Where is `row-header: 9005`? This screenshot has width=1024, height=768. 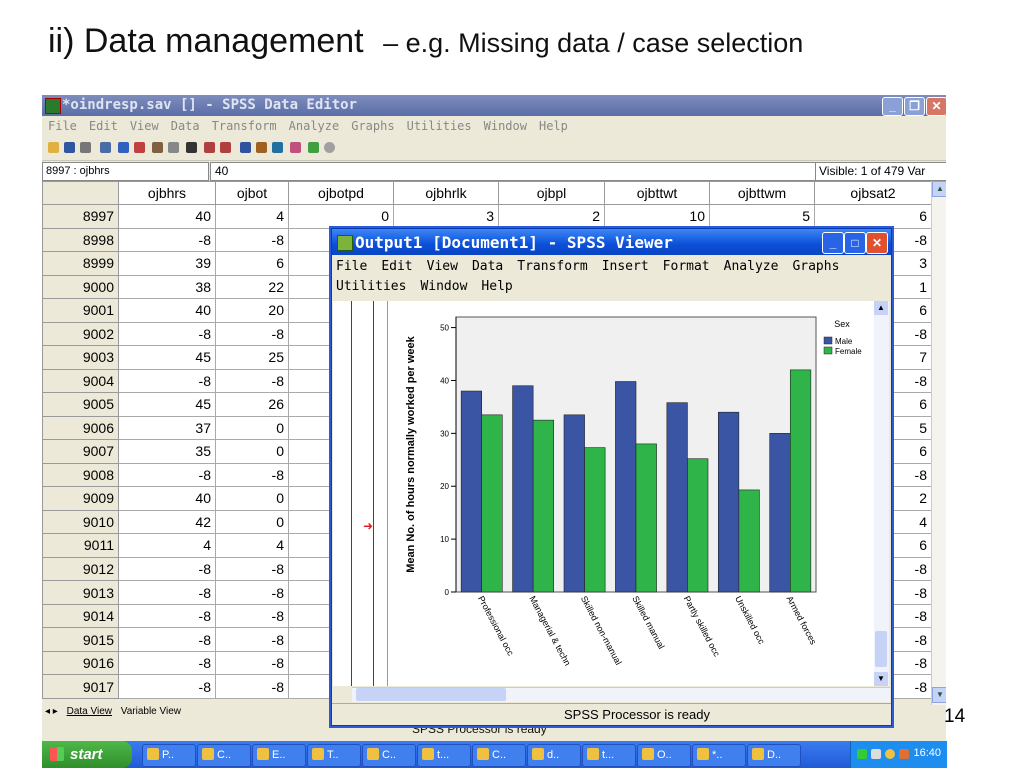 row-header: 9005 is located at coordinates (80, 404).